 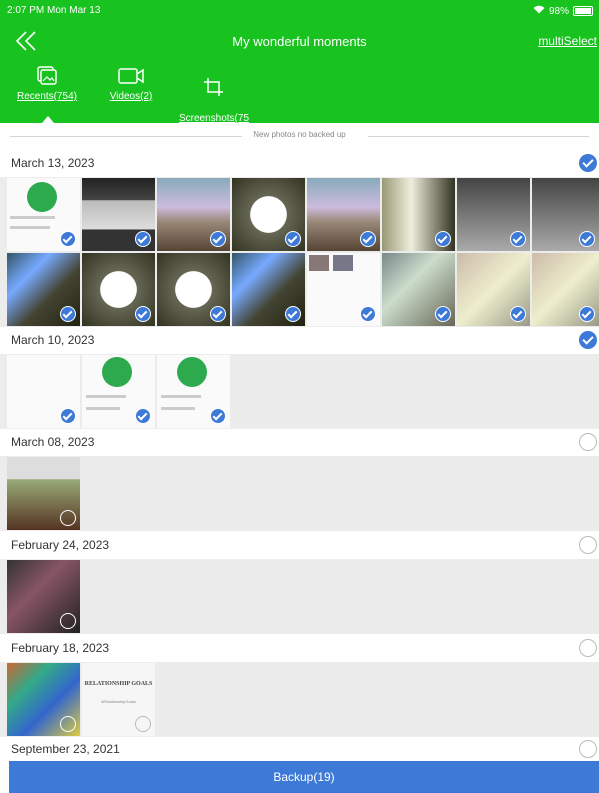 What do you see at coordinates (299, 699) in the screenshot?
I see `photo-grid: RELATIONSHIP GOALS #RelationshipGoals` at bounding box center [299, 699].